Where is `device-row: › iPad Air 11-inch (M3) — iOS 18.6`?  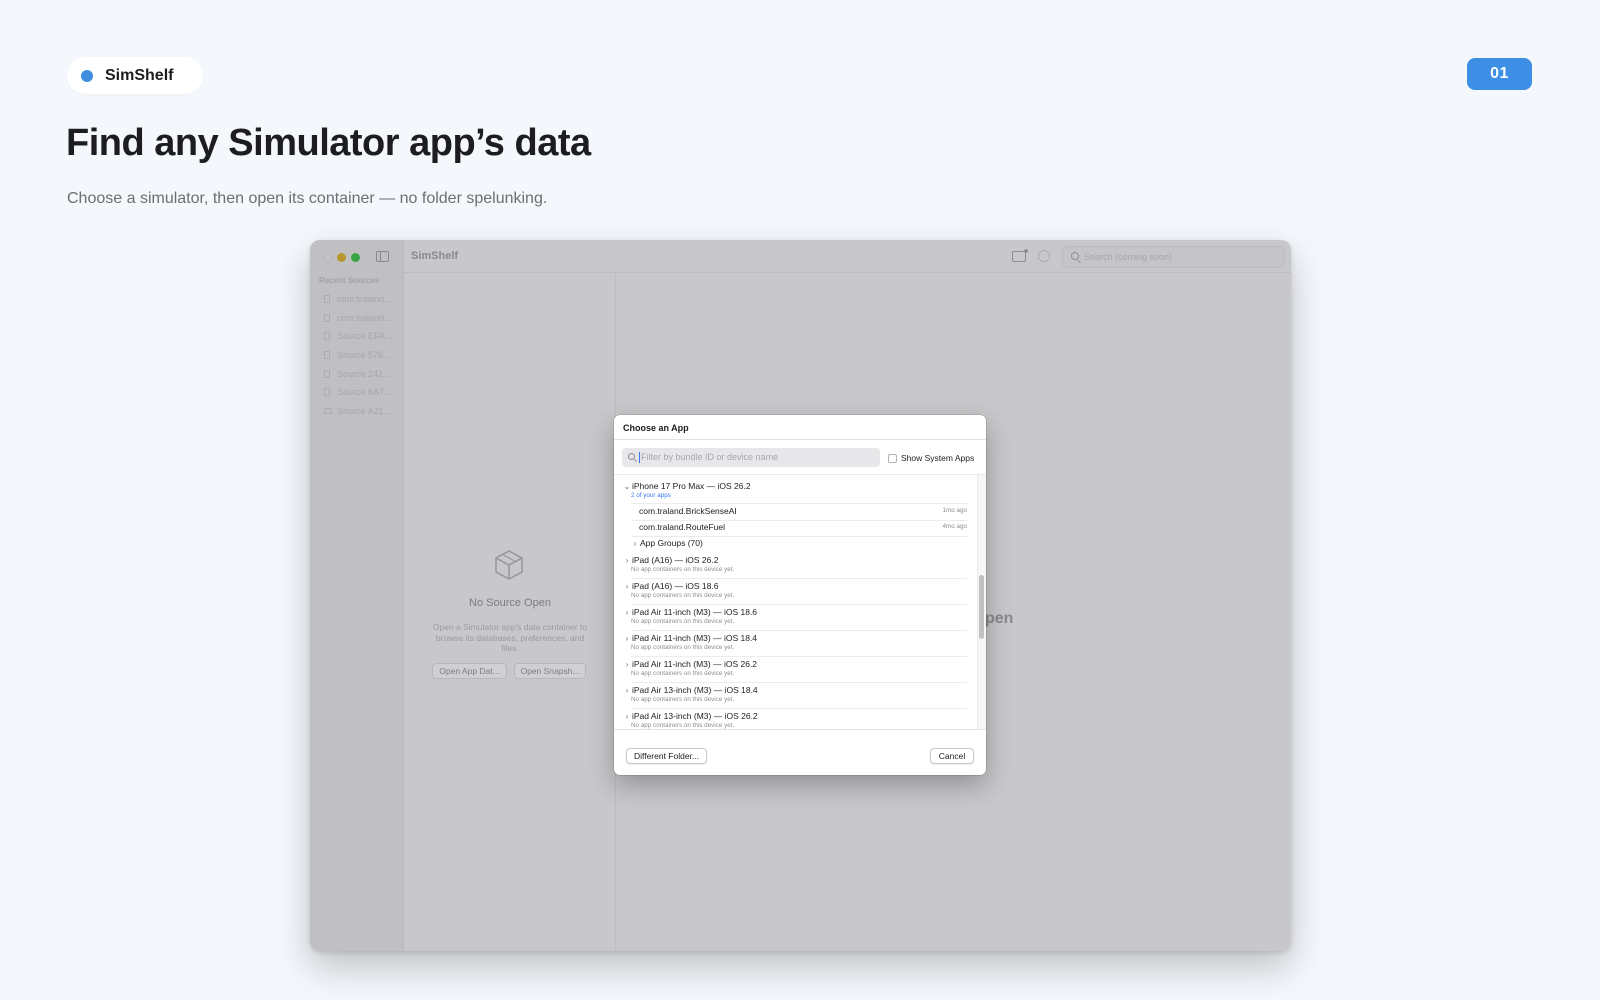 device-row: › iPad Air 11-inch (M3) — iOS 18.6 is located at coordinates (690, 612).